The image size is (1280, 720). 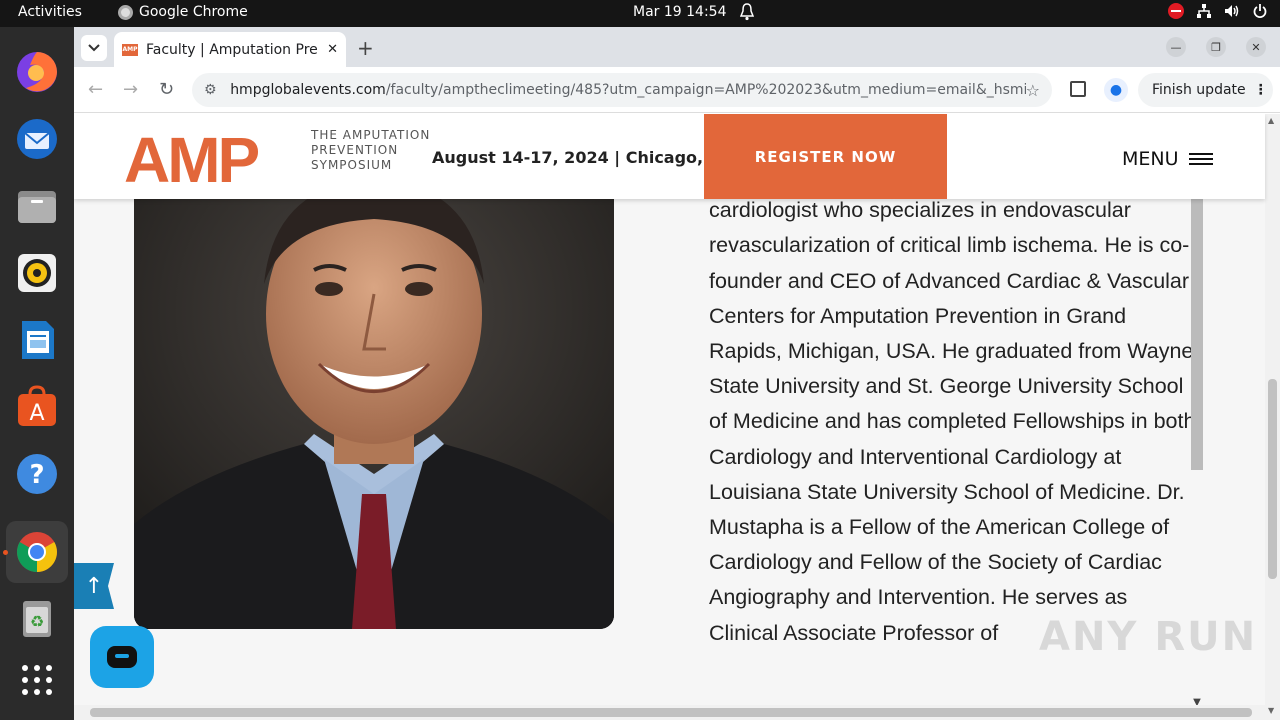 What do you see at coordinates (355, 150) in the screenshot?
I see `logo-subtitle-line: PREVENTION` at bounding box center [355, 150].